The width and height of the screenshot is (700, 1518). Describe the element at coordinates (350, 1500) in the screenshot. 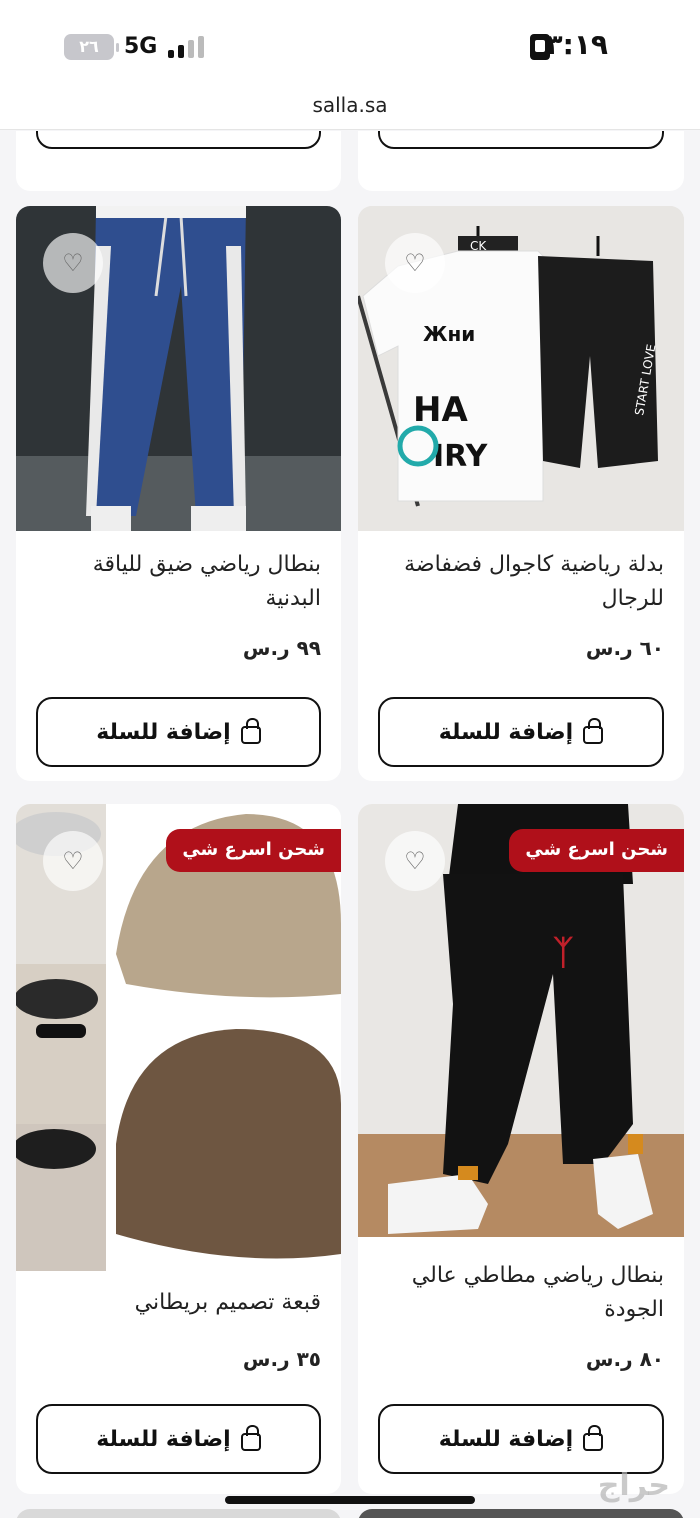

I see `home-indicator` at that location.